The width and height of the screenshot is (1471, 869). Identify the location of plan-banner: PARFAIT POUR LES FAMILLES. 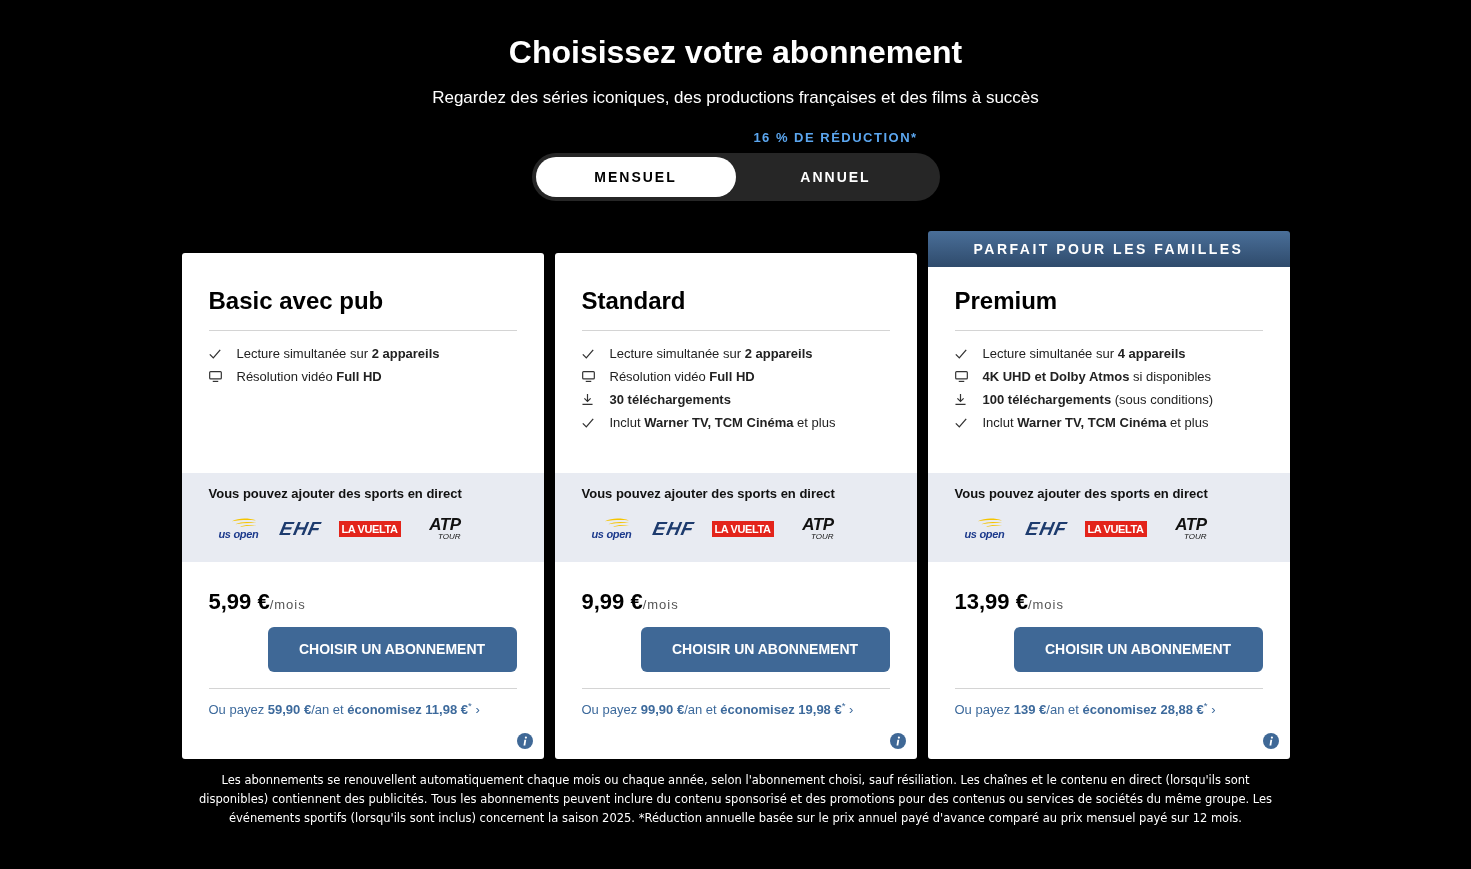
(1108, 249).